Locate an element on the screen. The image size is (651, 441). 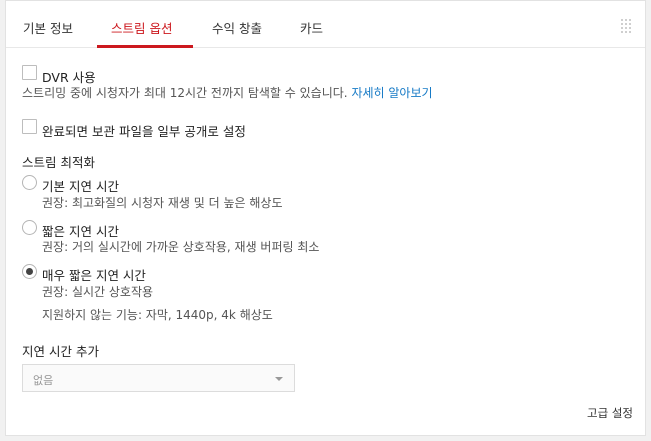
normal-latency-radio is located at coordinates (29, 182).